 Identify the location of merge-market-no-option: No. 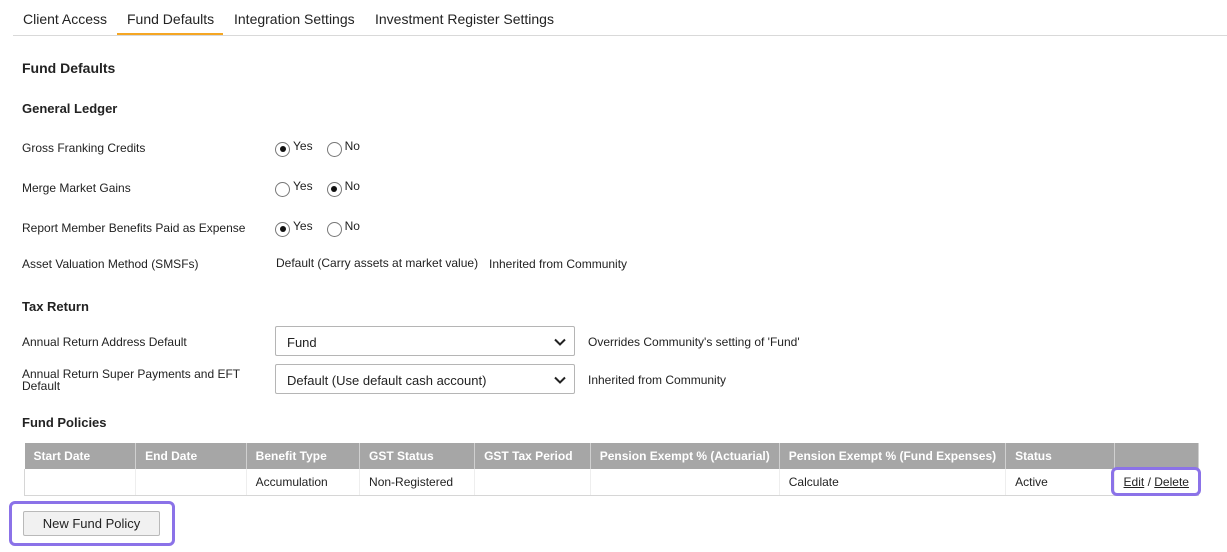
(343, 188).